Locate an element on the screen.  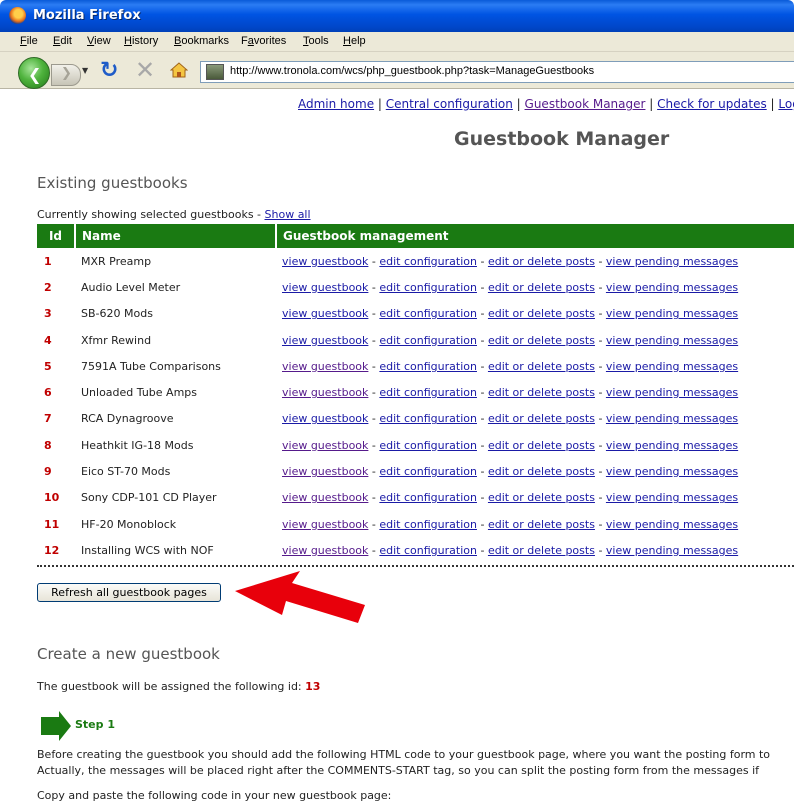
menu-history: History is located at coordinates (141, 41).